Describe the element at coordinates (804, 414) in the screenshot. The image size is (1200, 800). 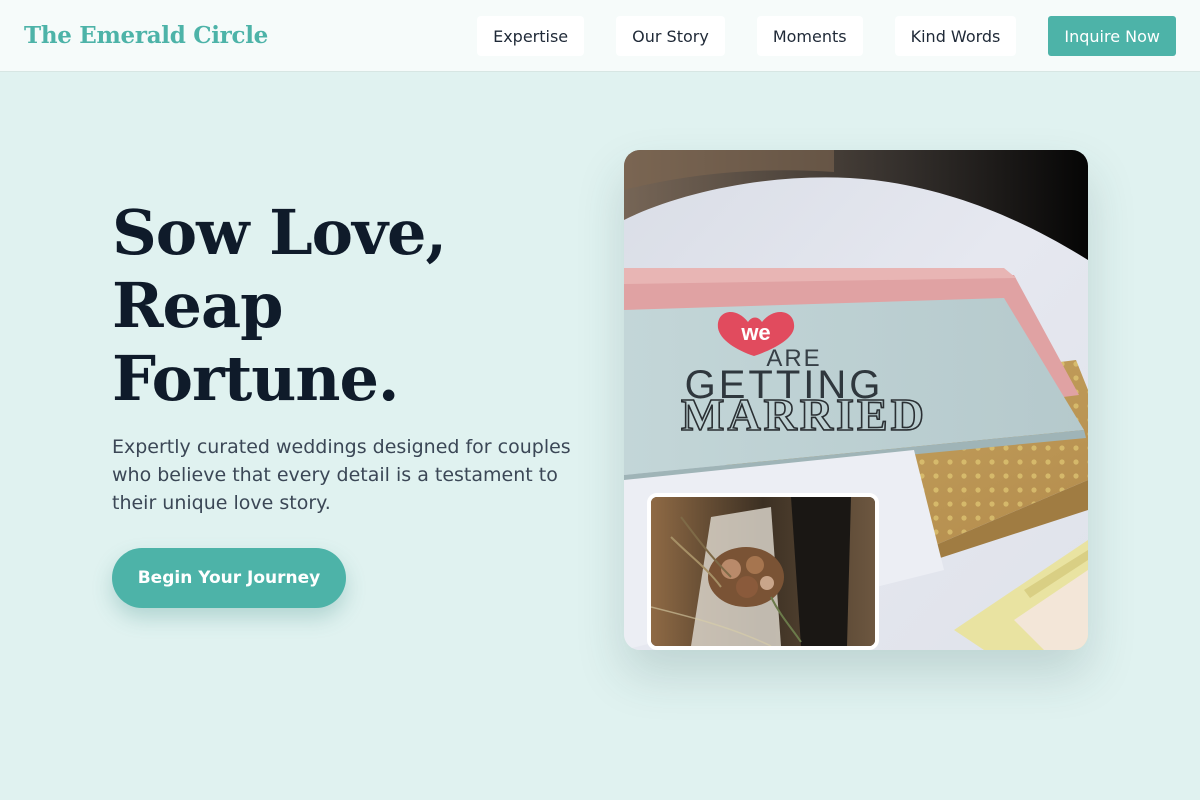
I see `card-line-married: MARRIED` at that location.